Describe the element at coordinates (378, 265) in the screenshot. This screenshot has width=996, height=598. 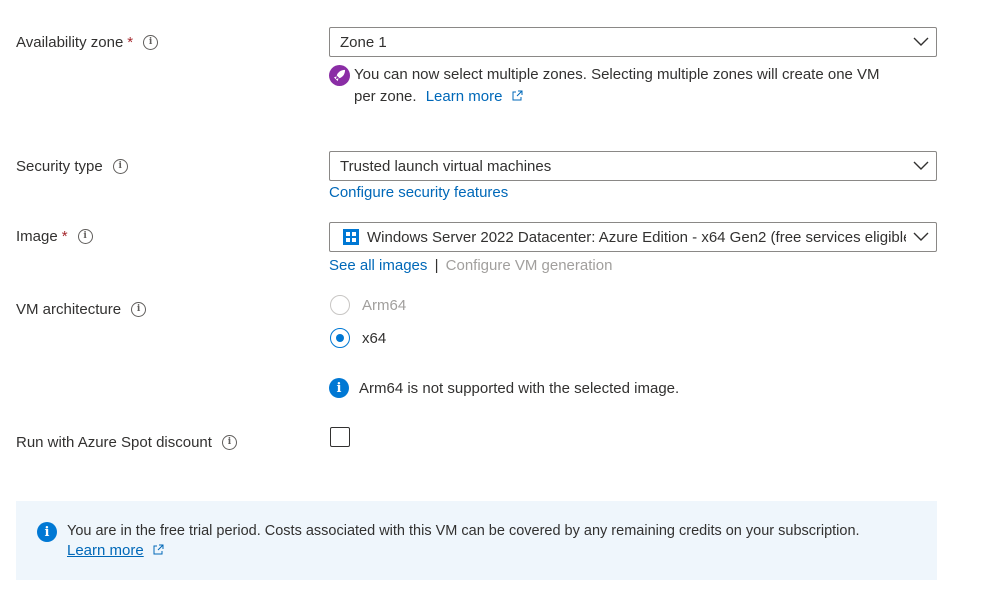
I see `see-all-images-link: See all images` at that location.